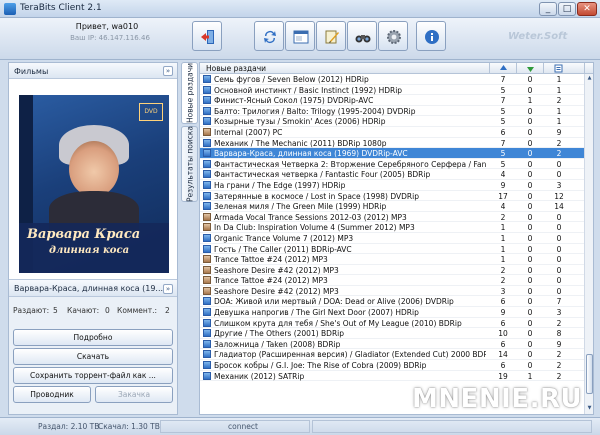 This screenshot has width=600, height=435. I want to click on seeders-count: 10, so click(503, 334).